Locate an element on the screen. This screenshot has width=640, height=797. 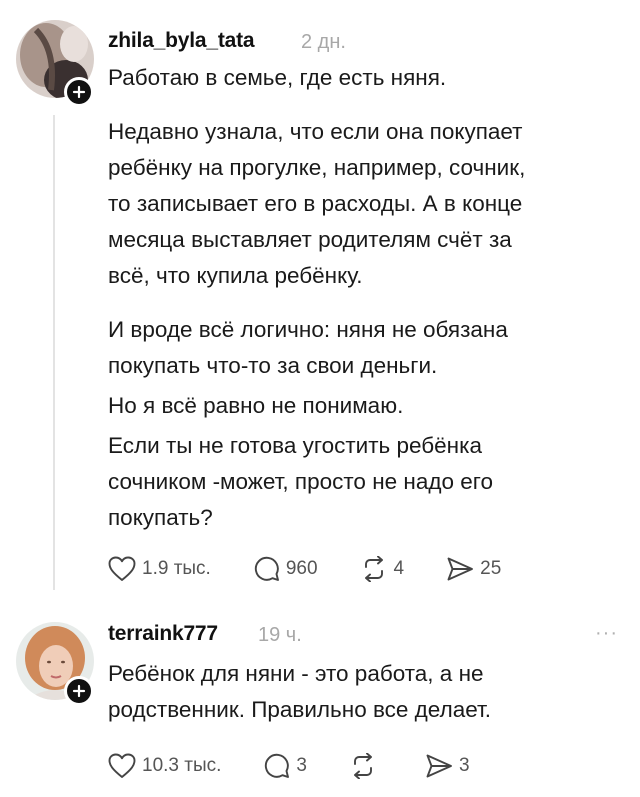
like-button: 10.3 тыс. is located at coordinates (164, 766).